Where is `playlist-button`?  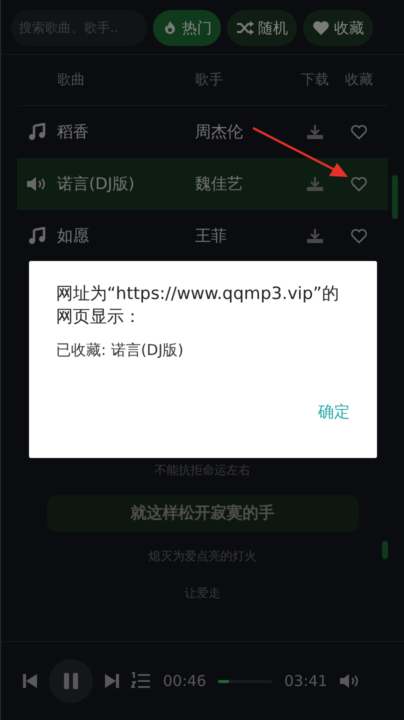 playlist-button is located at coordinates (141, 681).